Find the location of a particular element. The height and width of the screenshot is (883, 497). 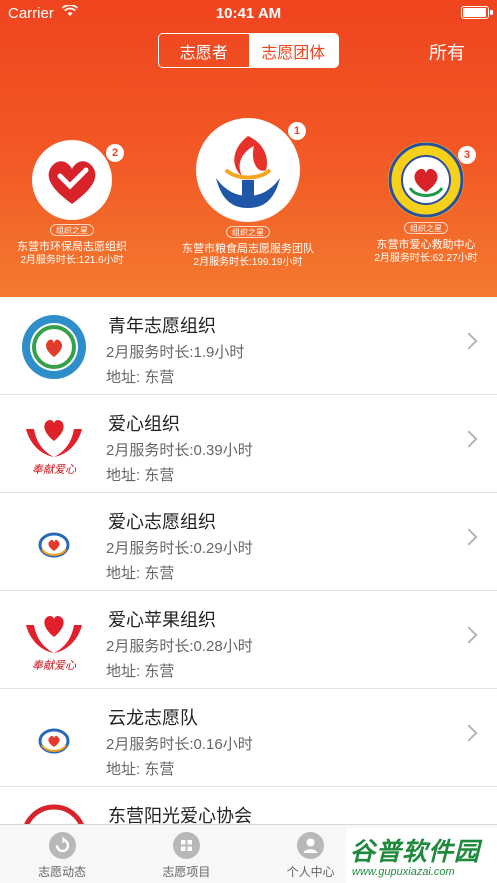

segment-control: 志愿者 志愿团体 is located at coordinates (248, 50).